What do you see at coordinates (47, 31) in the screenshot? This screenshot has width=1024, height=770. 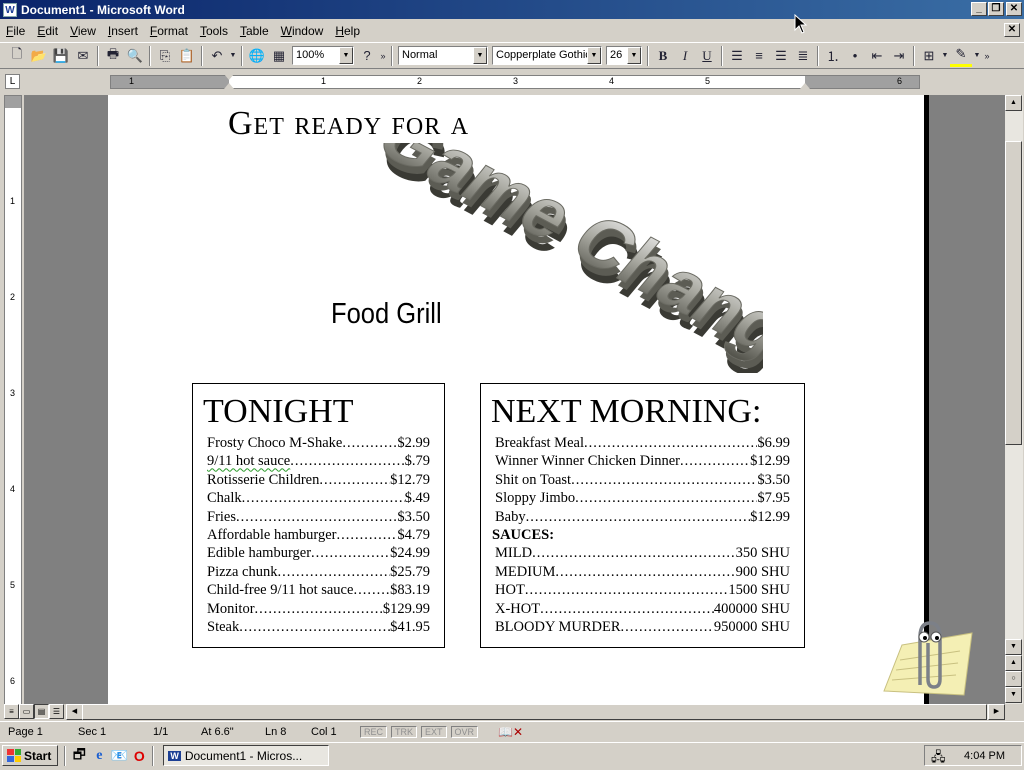 I see `menu-edit: Edit` at bounding box center [47, 31].